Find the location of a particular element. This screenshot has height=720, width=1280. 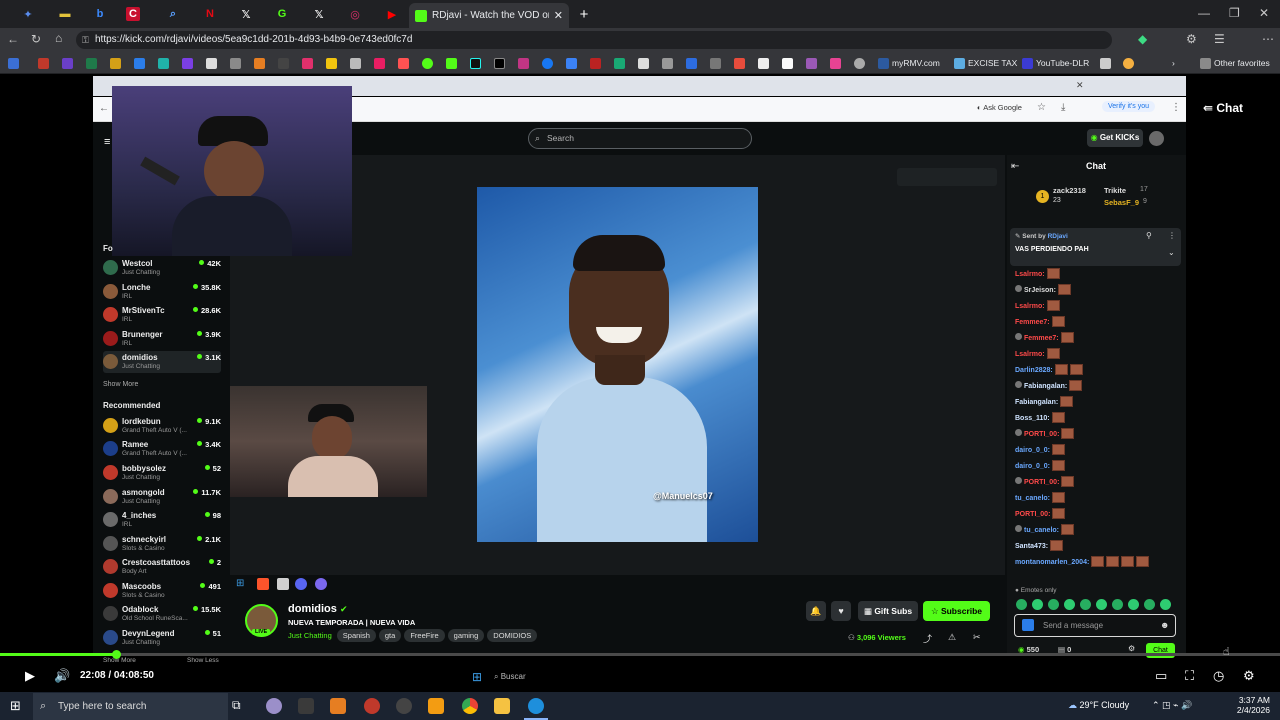

tag-pill: DOMIDIOS is located at coordinates (512, 635).